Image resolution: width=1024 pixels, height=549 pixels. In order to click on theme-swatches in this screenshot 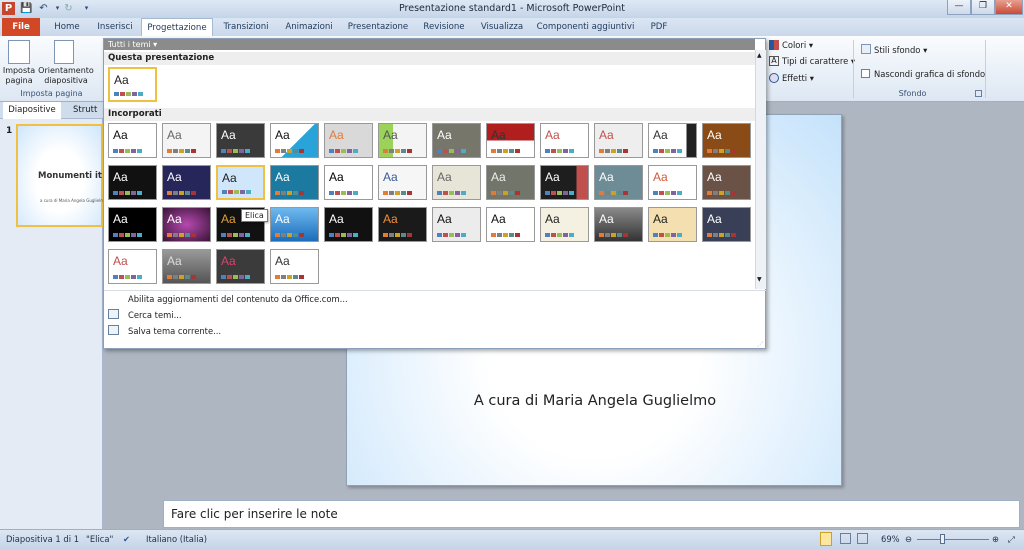, I will do `click(614, 151)`.